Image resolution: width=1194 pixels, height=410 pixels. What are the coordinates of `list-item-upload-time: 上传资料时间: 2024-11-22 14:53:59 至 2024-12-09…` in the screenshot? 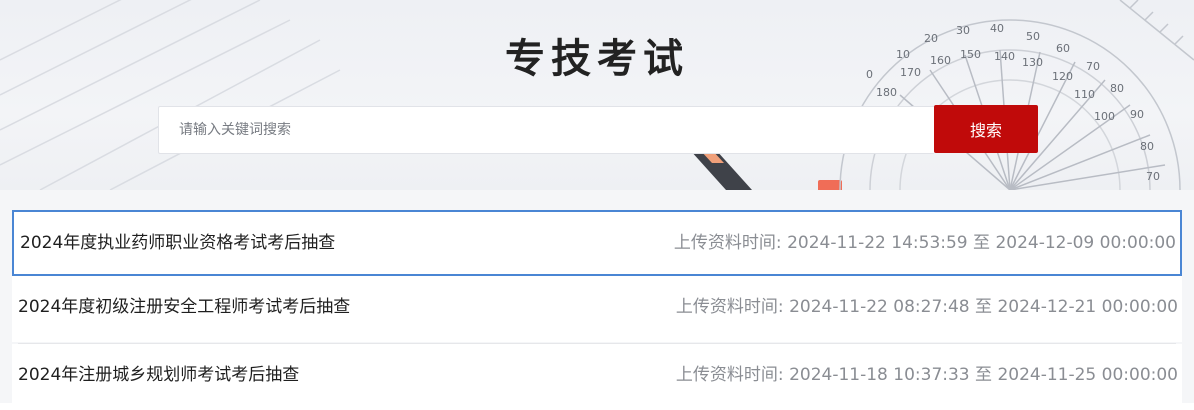 It's located at (925, 243).